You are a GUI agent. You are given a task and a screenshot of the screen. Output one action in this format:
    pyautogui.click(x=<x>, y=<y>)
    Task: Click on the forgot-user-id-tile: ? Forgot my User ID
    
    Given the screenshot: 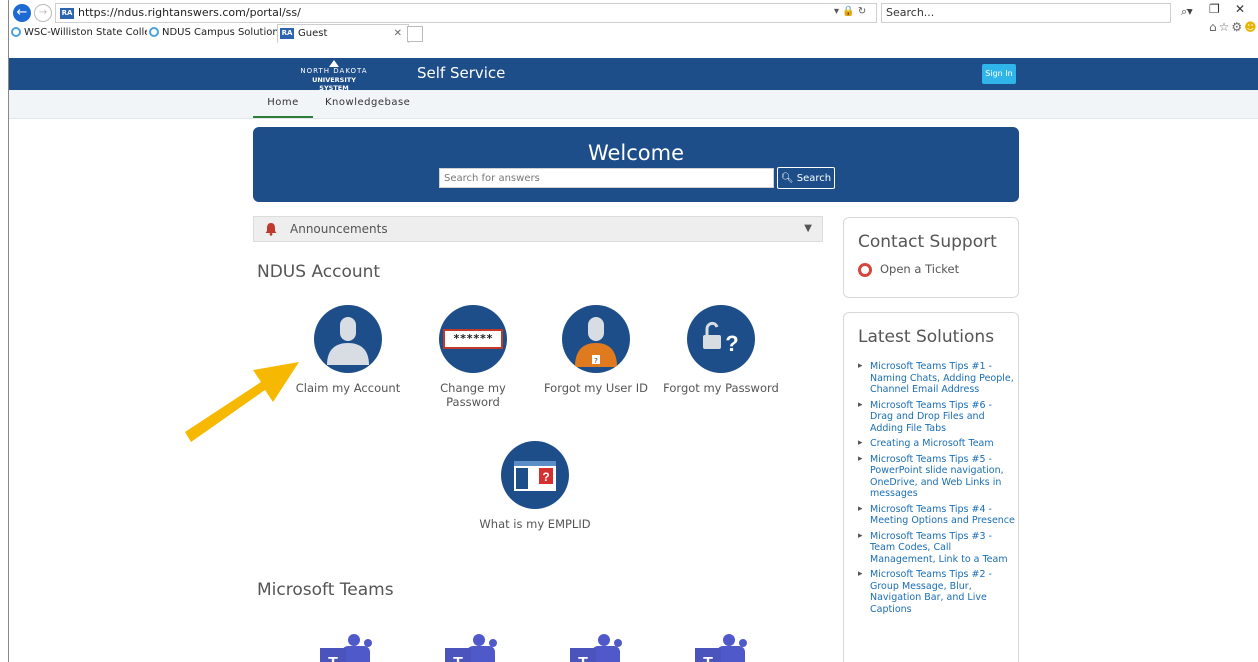 What is the action you would take?
    pyautogui.click(x=596, y=350)
    